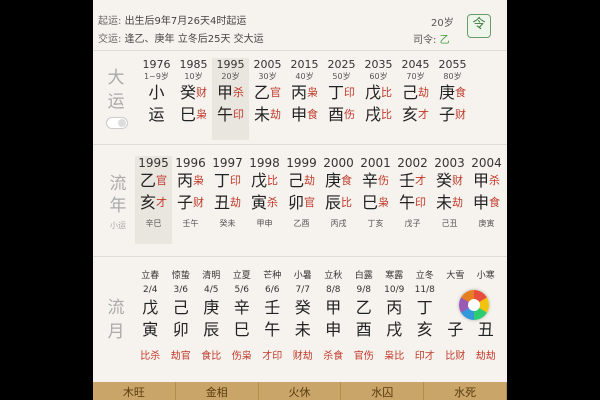 This screenshot has width=600, height=400. Describe the element at coordinates (386, 114) in the screenshot. I see `dayun-branch-rel: 比` at that location.